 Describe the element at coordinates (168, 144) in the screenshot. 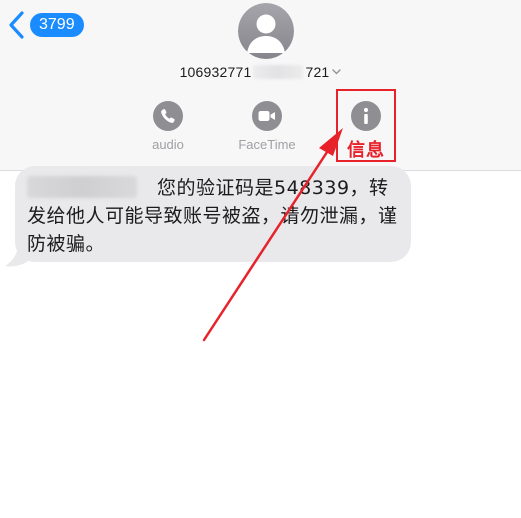

I see `audio-label: audio` at that location.